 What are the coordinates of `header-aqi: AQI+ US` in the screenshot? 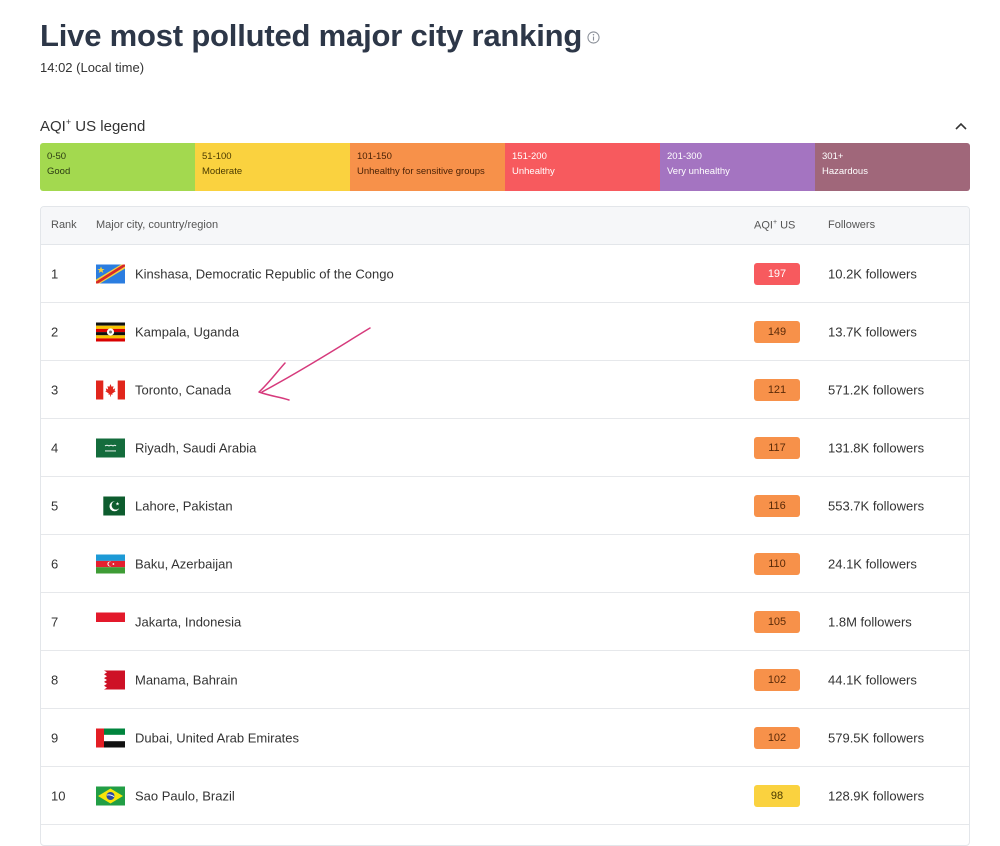 It's located at (775, 225).